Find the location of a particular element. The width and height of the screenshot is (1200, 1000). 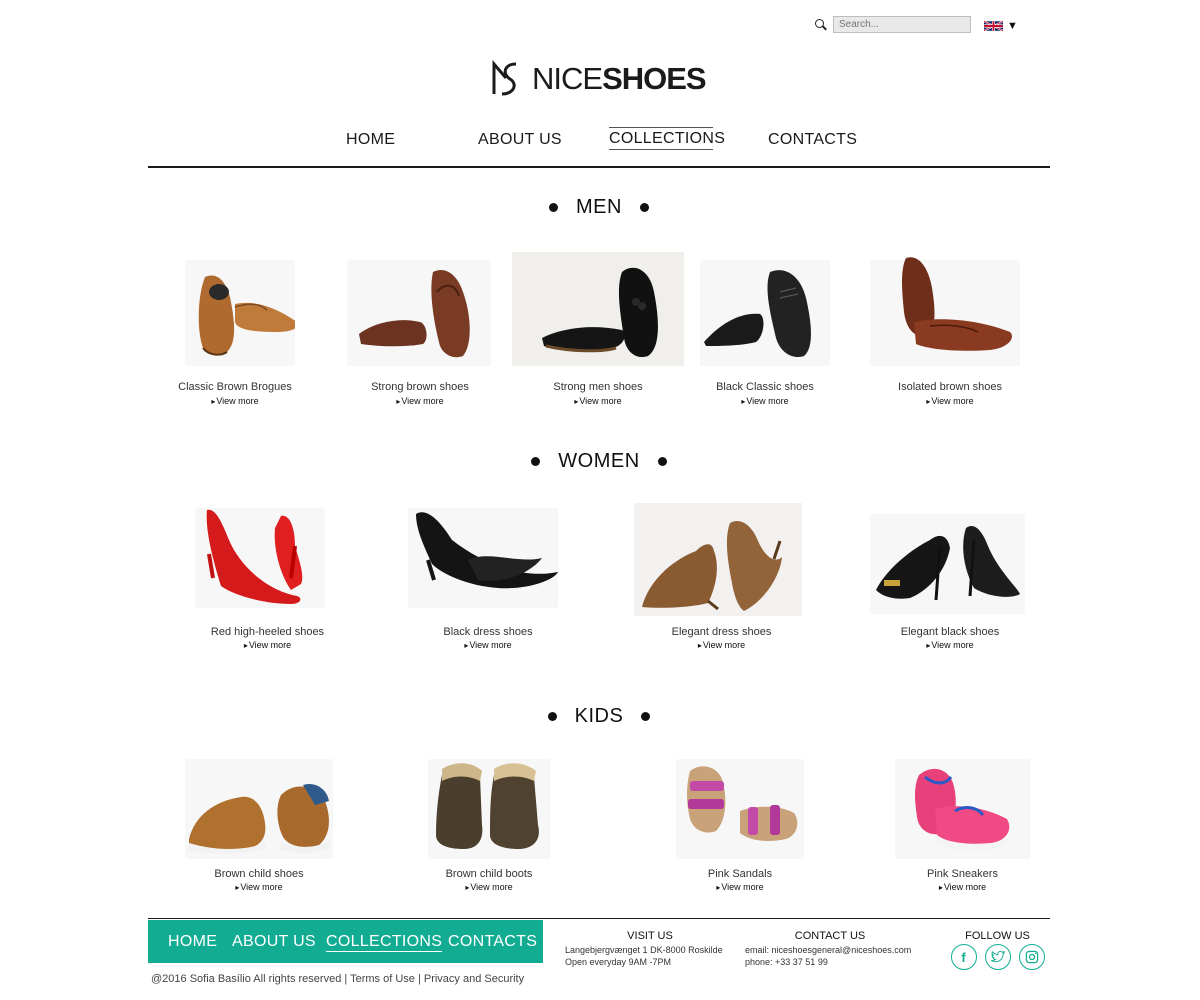

product-card: Pink Sandals View more is located at coordinates (740, 825).